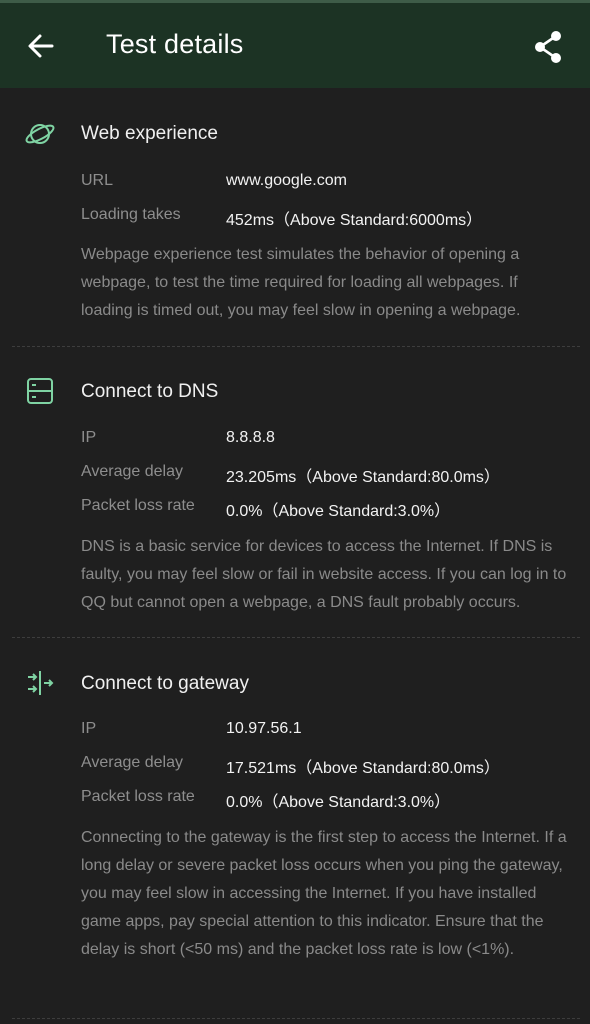 The height and width of the screenshot is (1024, 590). I want to click on app-bar: Test details, so click(295, 44).